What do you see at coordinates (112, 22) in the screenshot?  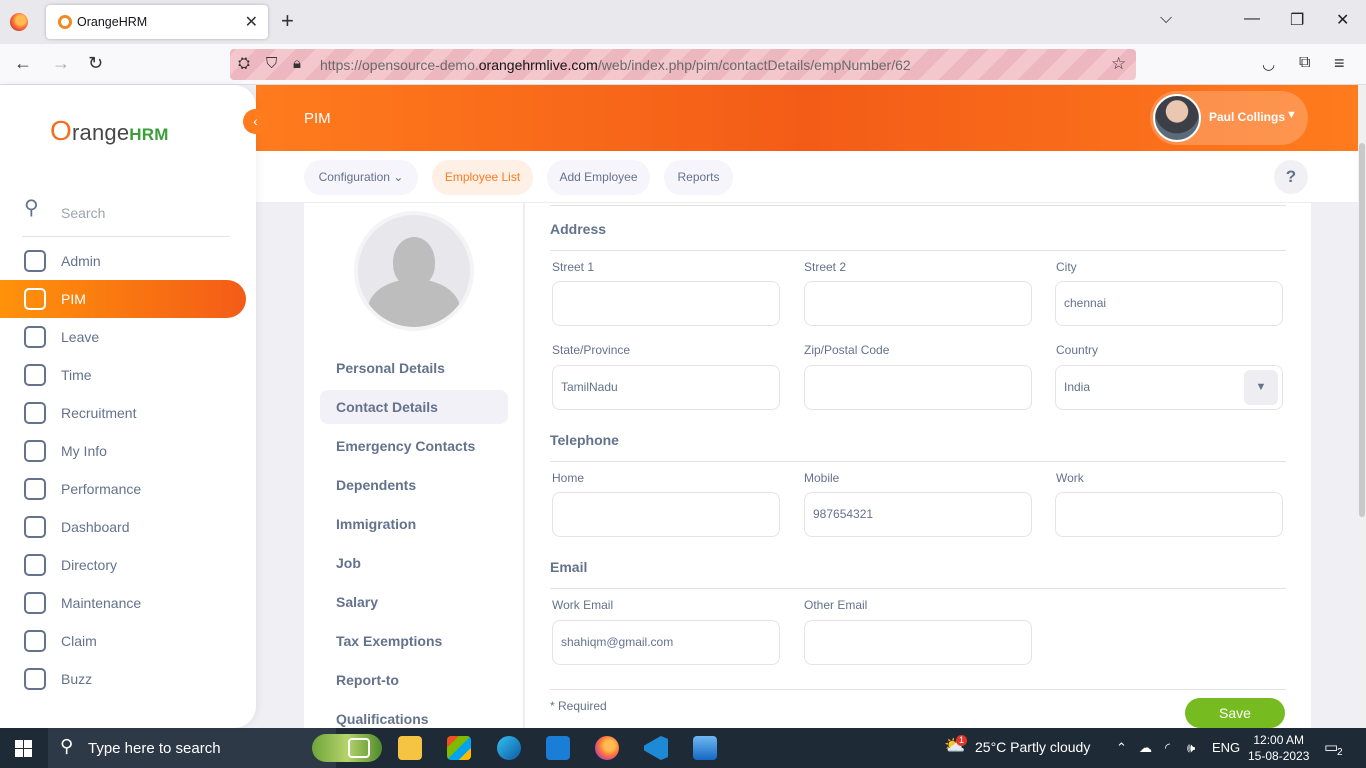 I see `tab-title: OrangeHRM` at bounding box center [112, 22].